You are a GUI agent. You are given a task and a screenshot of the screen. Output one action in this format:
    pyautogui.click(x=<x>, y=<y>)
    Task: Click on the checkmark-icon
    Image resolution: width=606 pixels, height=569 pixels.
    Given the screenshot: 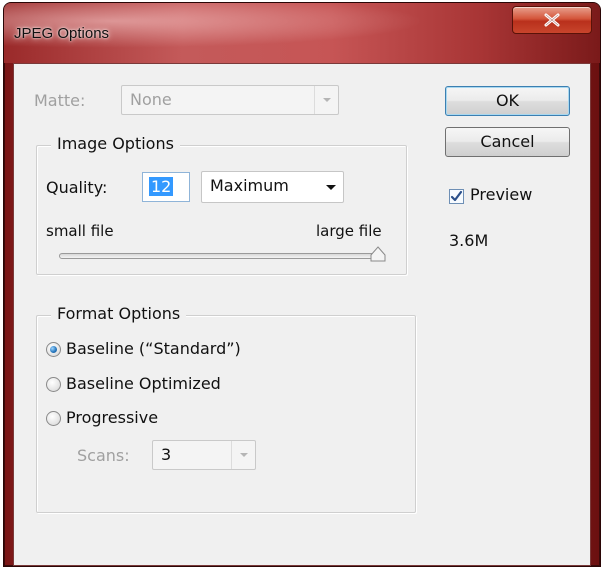 What is the action you would take?
    pyautogui.click(x=456, y=196)
    